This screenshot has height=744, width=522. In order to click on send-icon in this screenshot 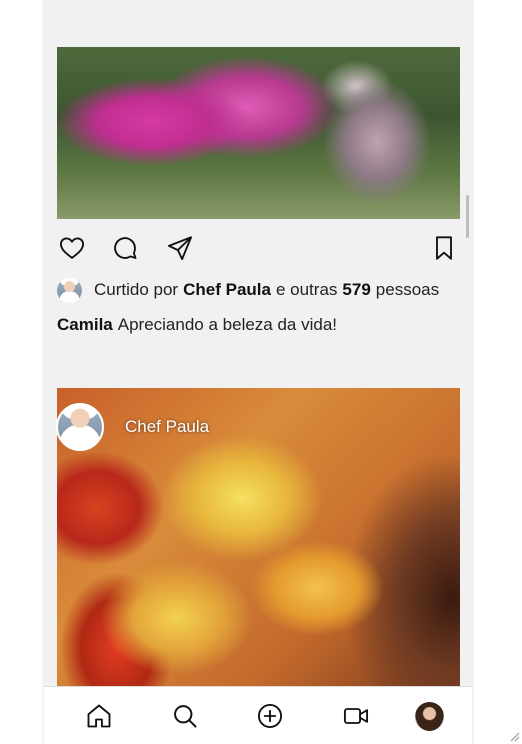, I will do `click(180, 248)`.